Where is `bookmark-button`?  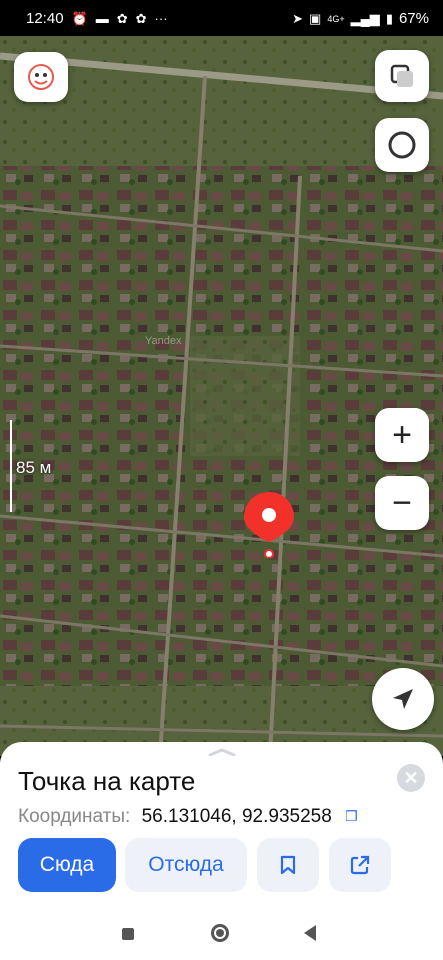 bookmark-button is located at coordinates (288, 865).